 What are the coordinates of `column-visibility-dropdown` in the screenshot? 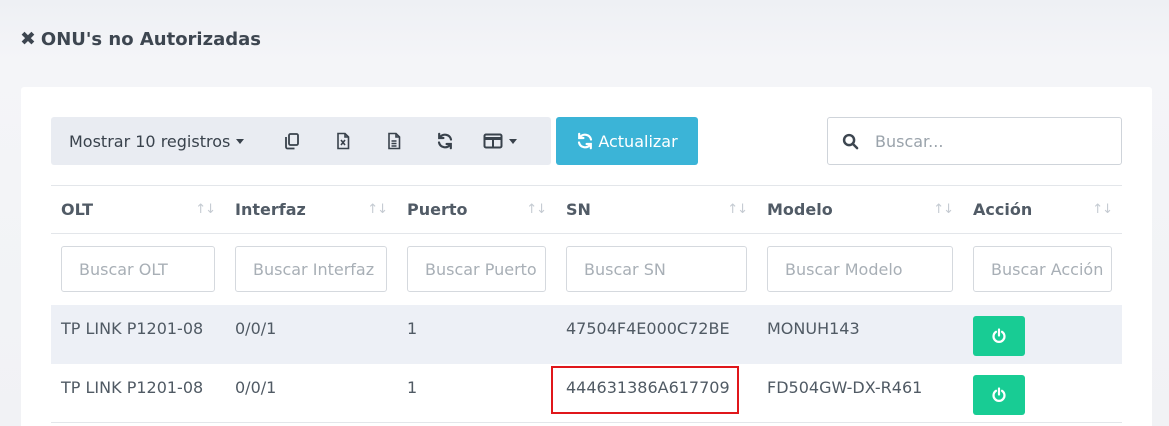 It's located at (500, 141).